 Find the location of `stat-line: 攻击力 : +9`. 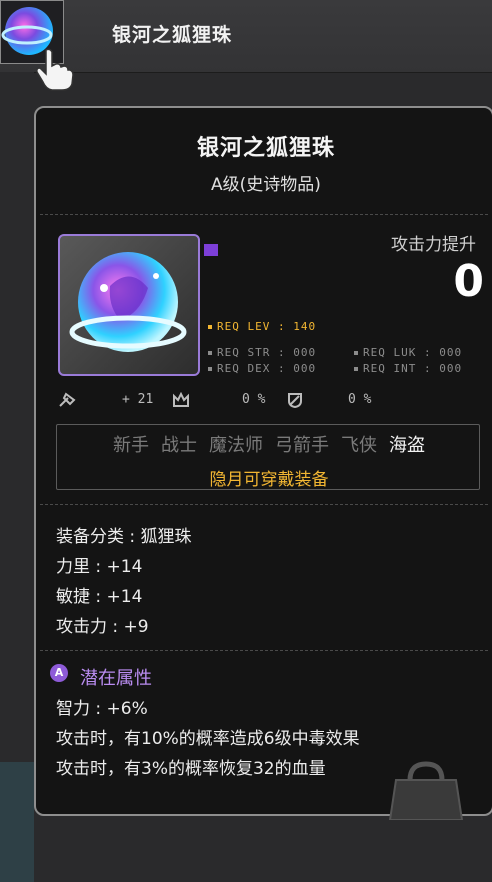

stat-line: 攻击力 : +9 is located at coordinates (102, 627).